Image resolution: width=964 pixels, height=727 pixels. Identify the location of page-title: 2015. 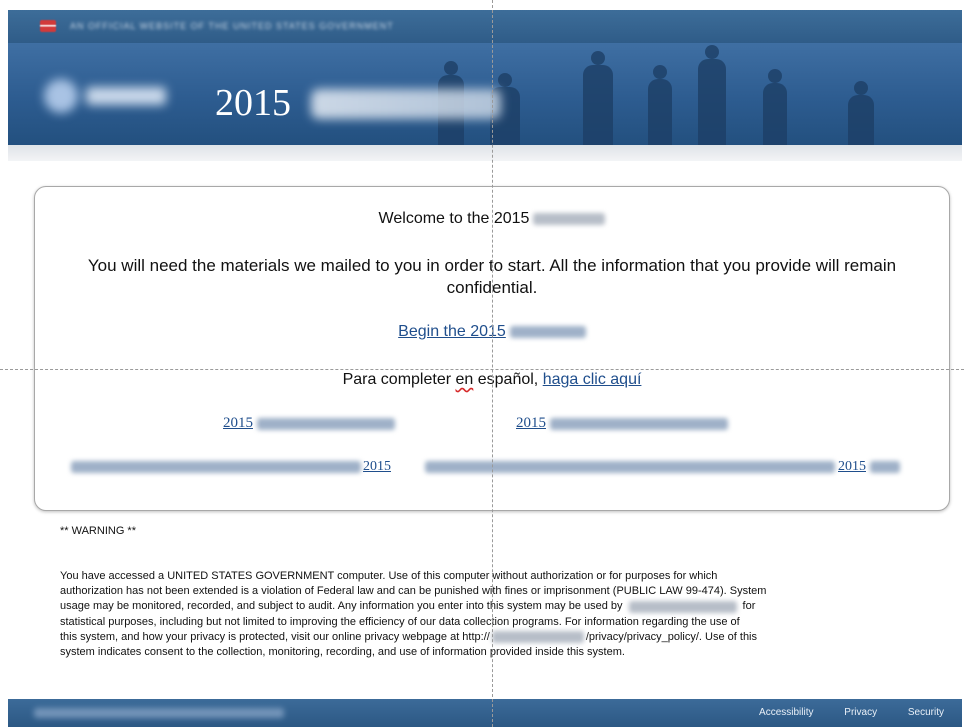
(253, 103).